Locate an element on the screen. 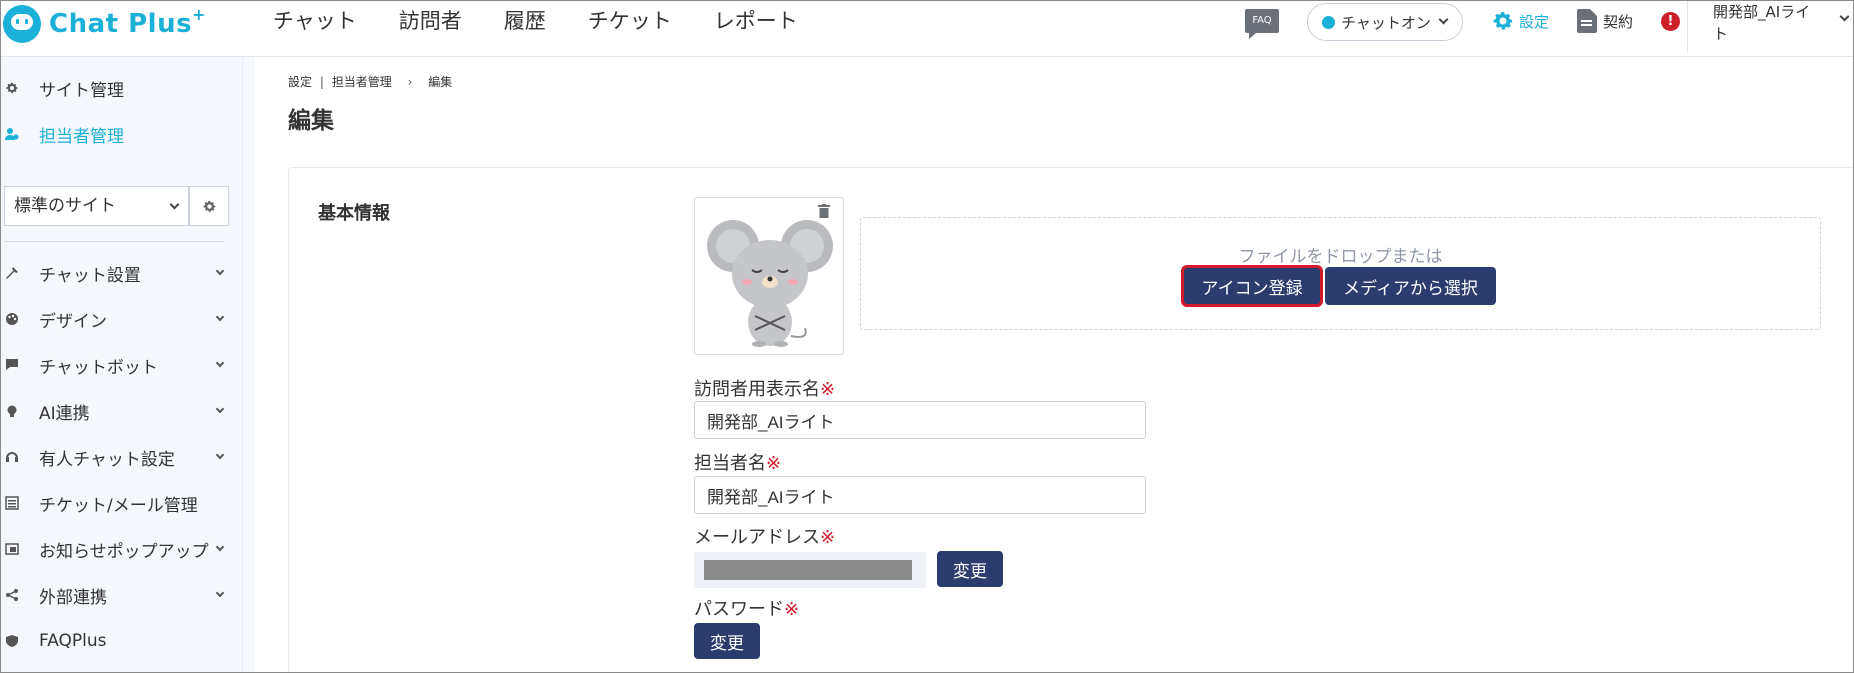  visitor-display-name-label: 訪問者用表示名※ is located at coordinates (765, 389).